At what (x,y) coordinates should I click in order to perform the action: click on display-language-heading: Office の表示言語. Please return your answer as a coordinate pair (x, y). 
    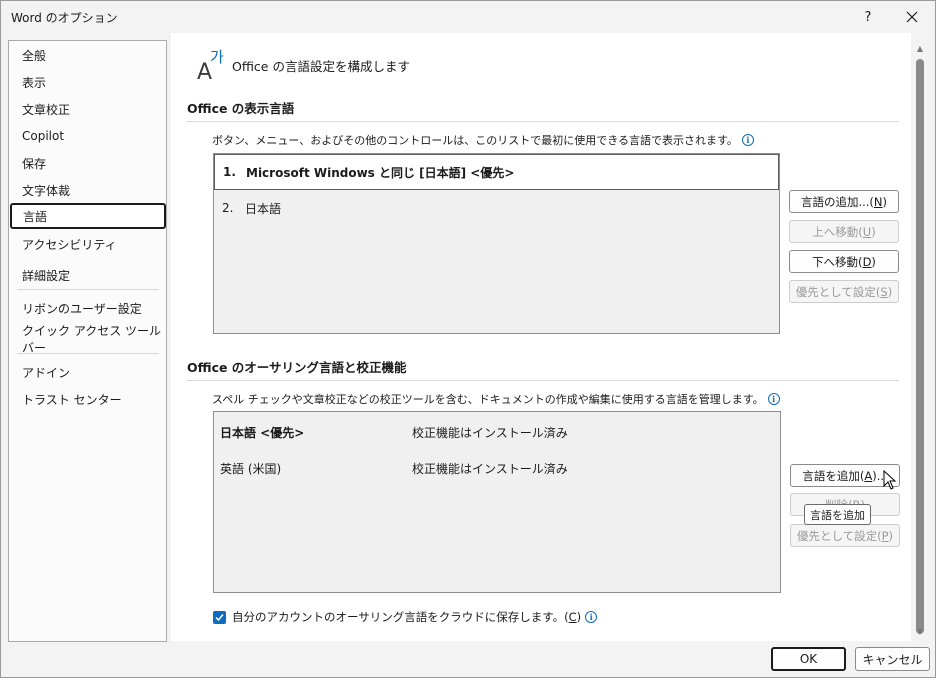
    Looking at the image, I should click on (241, 108).